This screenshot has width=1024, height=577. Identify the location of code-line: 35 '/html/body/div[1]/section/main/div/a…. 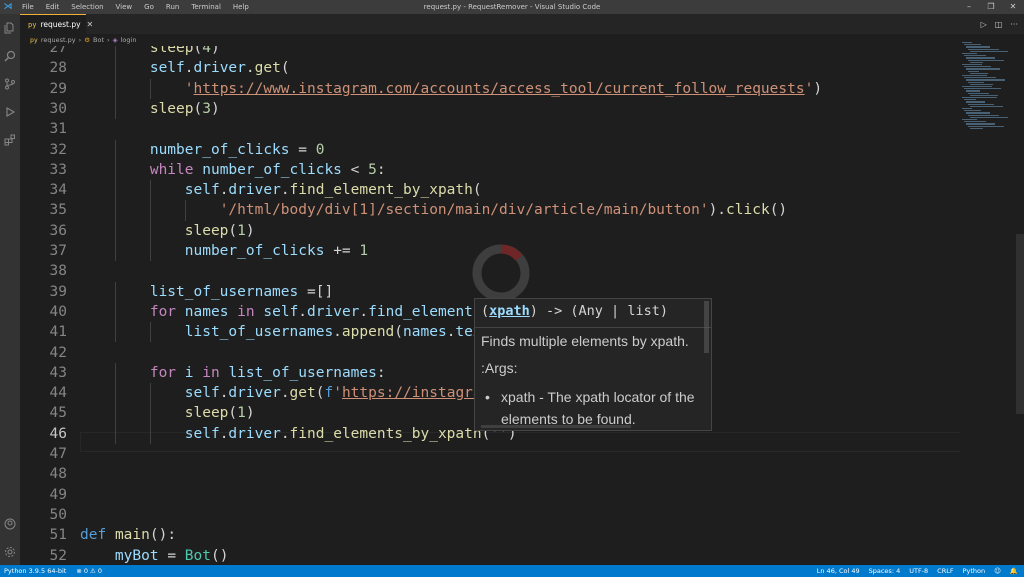
(490, 210).